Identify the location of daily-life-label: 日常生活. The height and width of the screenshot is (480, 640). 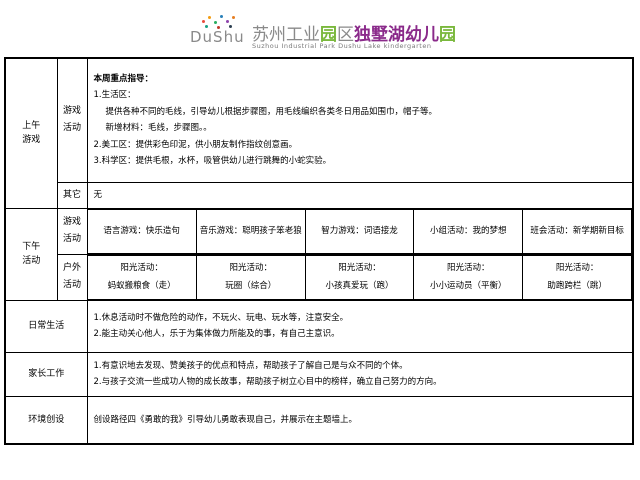
(46, 326).